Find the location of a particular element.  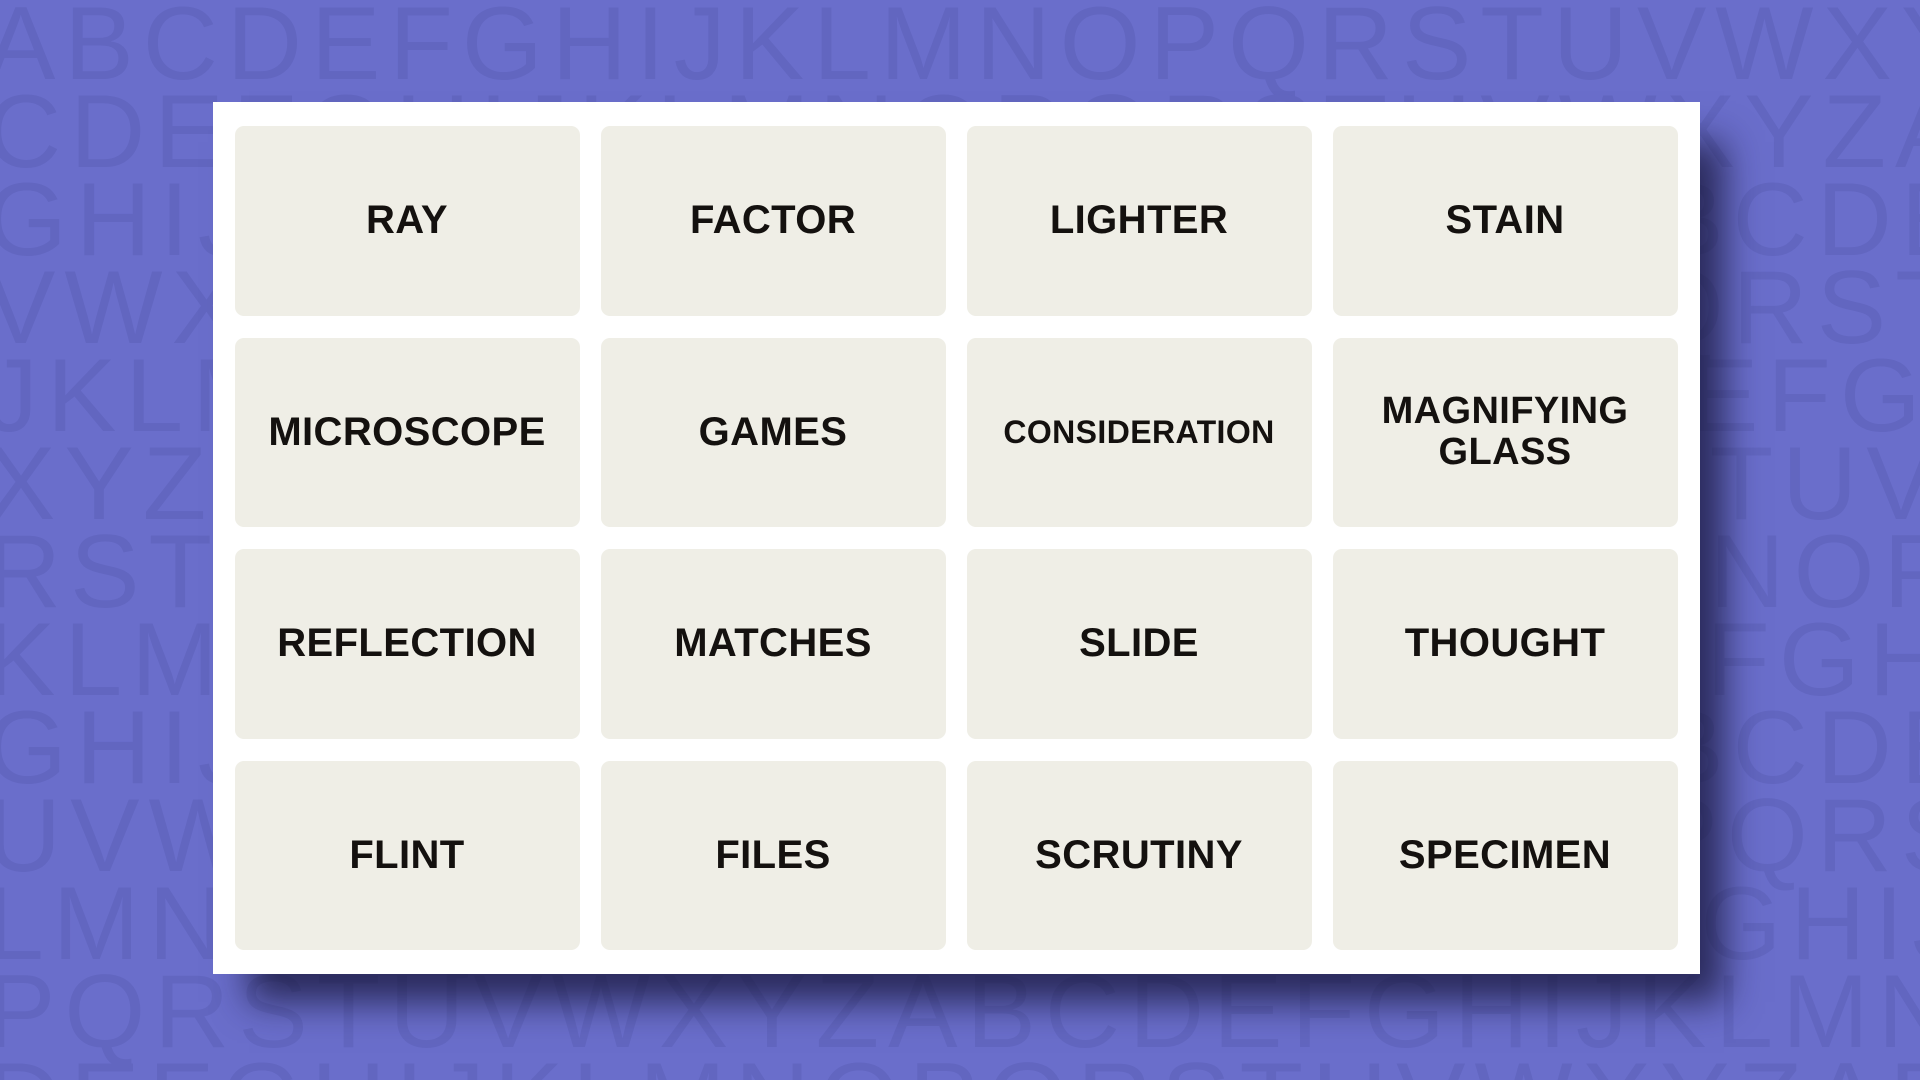

word-tile-label: MATCHES is located at coordinates (773, 643).